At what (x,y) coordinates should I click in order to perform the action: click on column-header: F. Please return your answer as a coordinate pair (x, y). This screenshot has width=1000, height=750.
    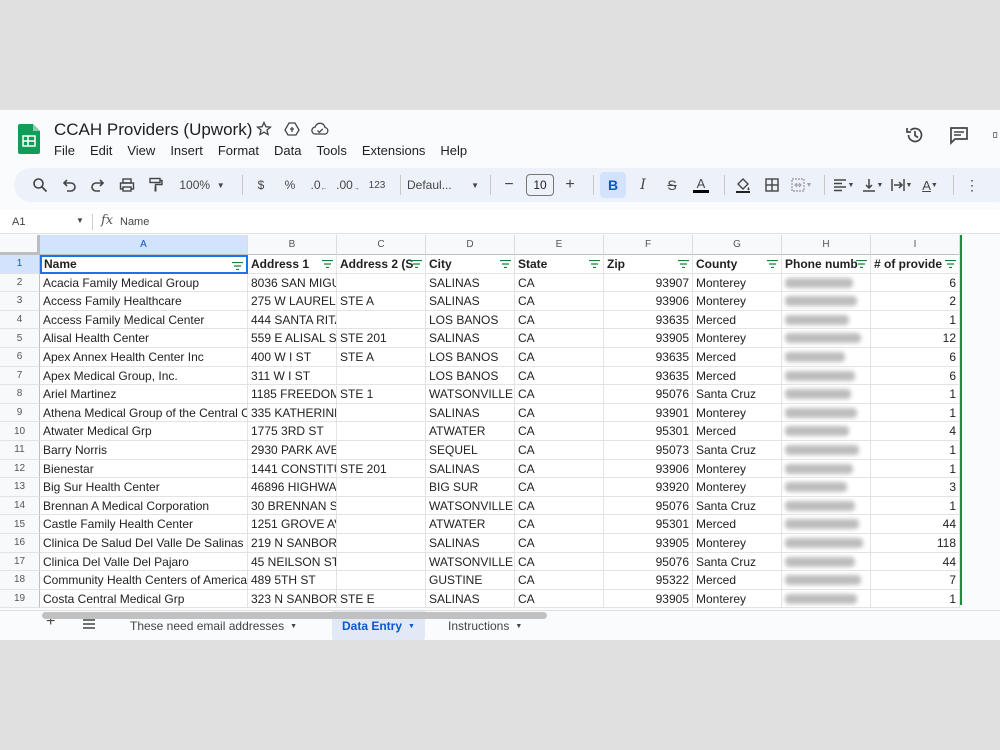
    Looking at the image, I should click on (648, 245).